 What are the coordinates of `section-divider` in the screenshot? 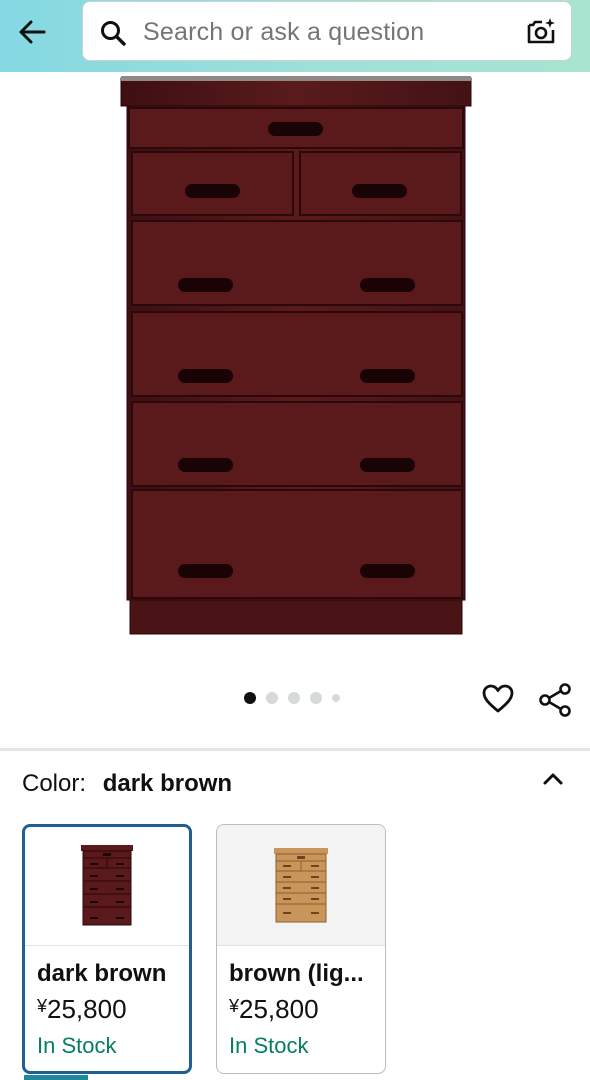 It's located at (295, 749).